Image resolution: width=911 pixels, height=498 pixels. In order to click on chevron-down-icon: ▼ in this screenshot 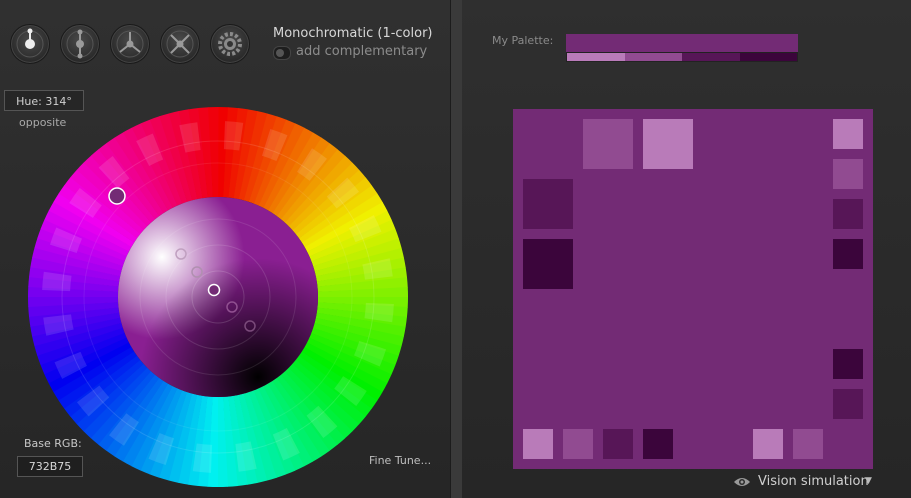, I will do `click(868, 481)`.